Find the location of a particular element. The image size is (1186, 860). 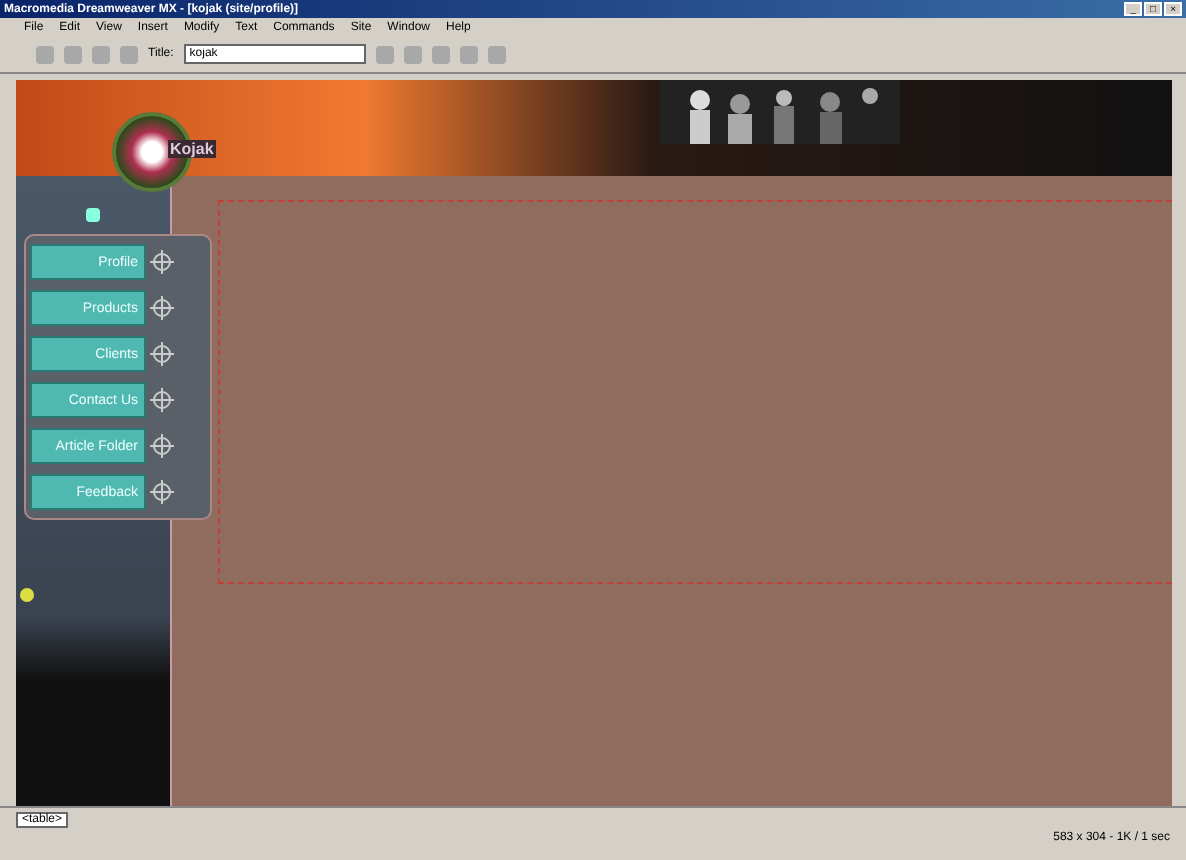

anchor-icon is located at coordinates (93, 215).